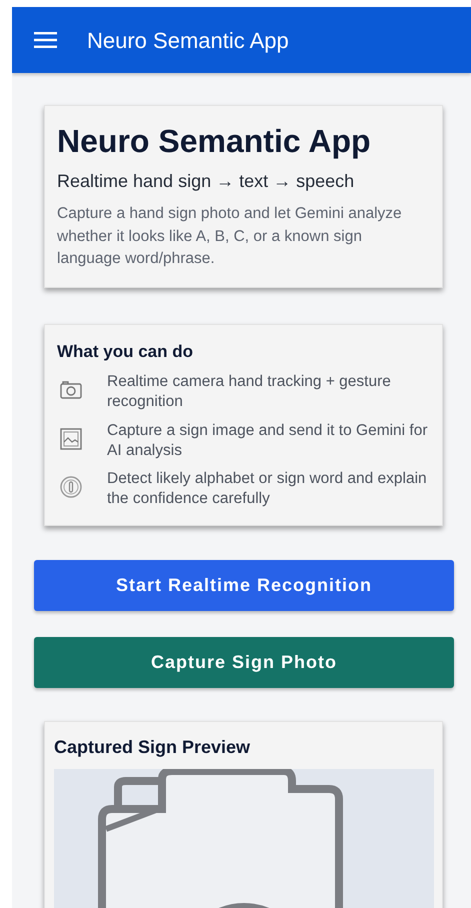 This screenshot has height=908, width=471. Describe the element at coordinates (153, 748) in the screenshot. I see `preview-title: Captured Sign Preview` at that location.